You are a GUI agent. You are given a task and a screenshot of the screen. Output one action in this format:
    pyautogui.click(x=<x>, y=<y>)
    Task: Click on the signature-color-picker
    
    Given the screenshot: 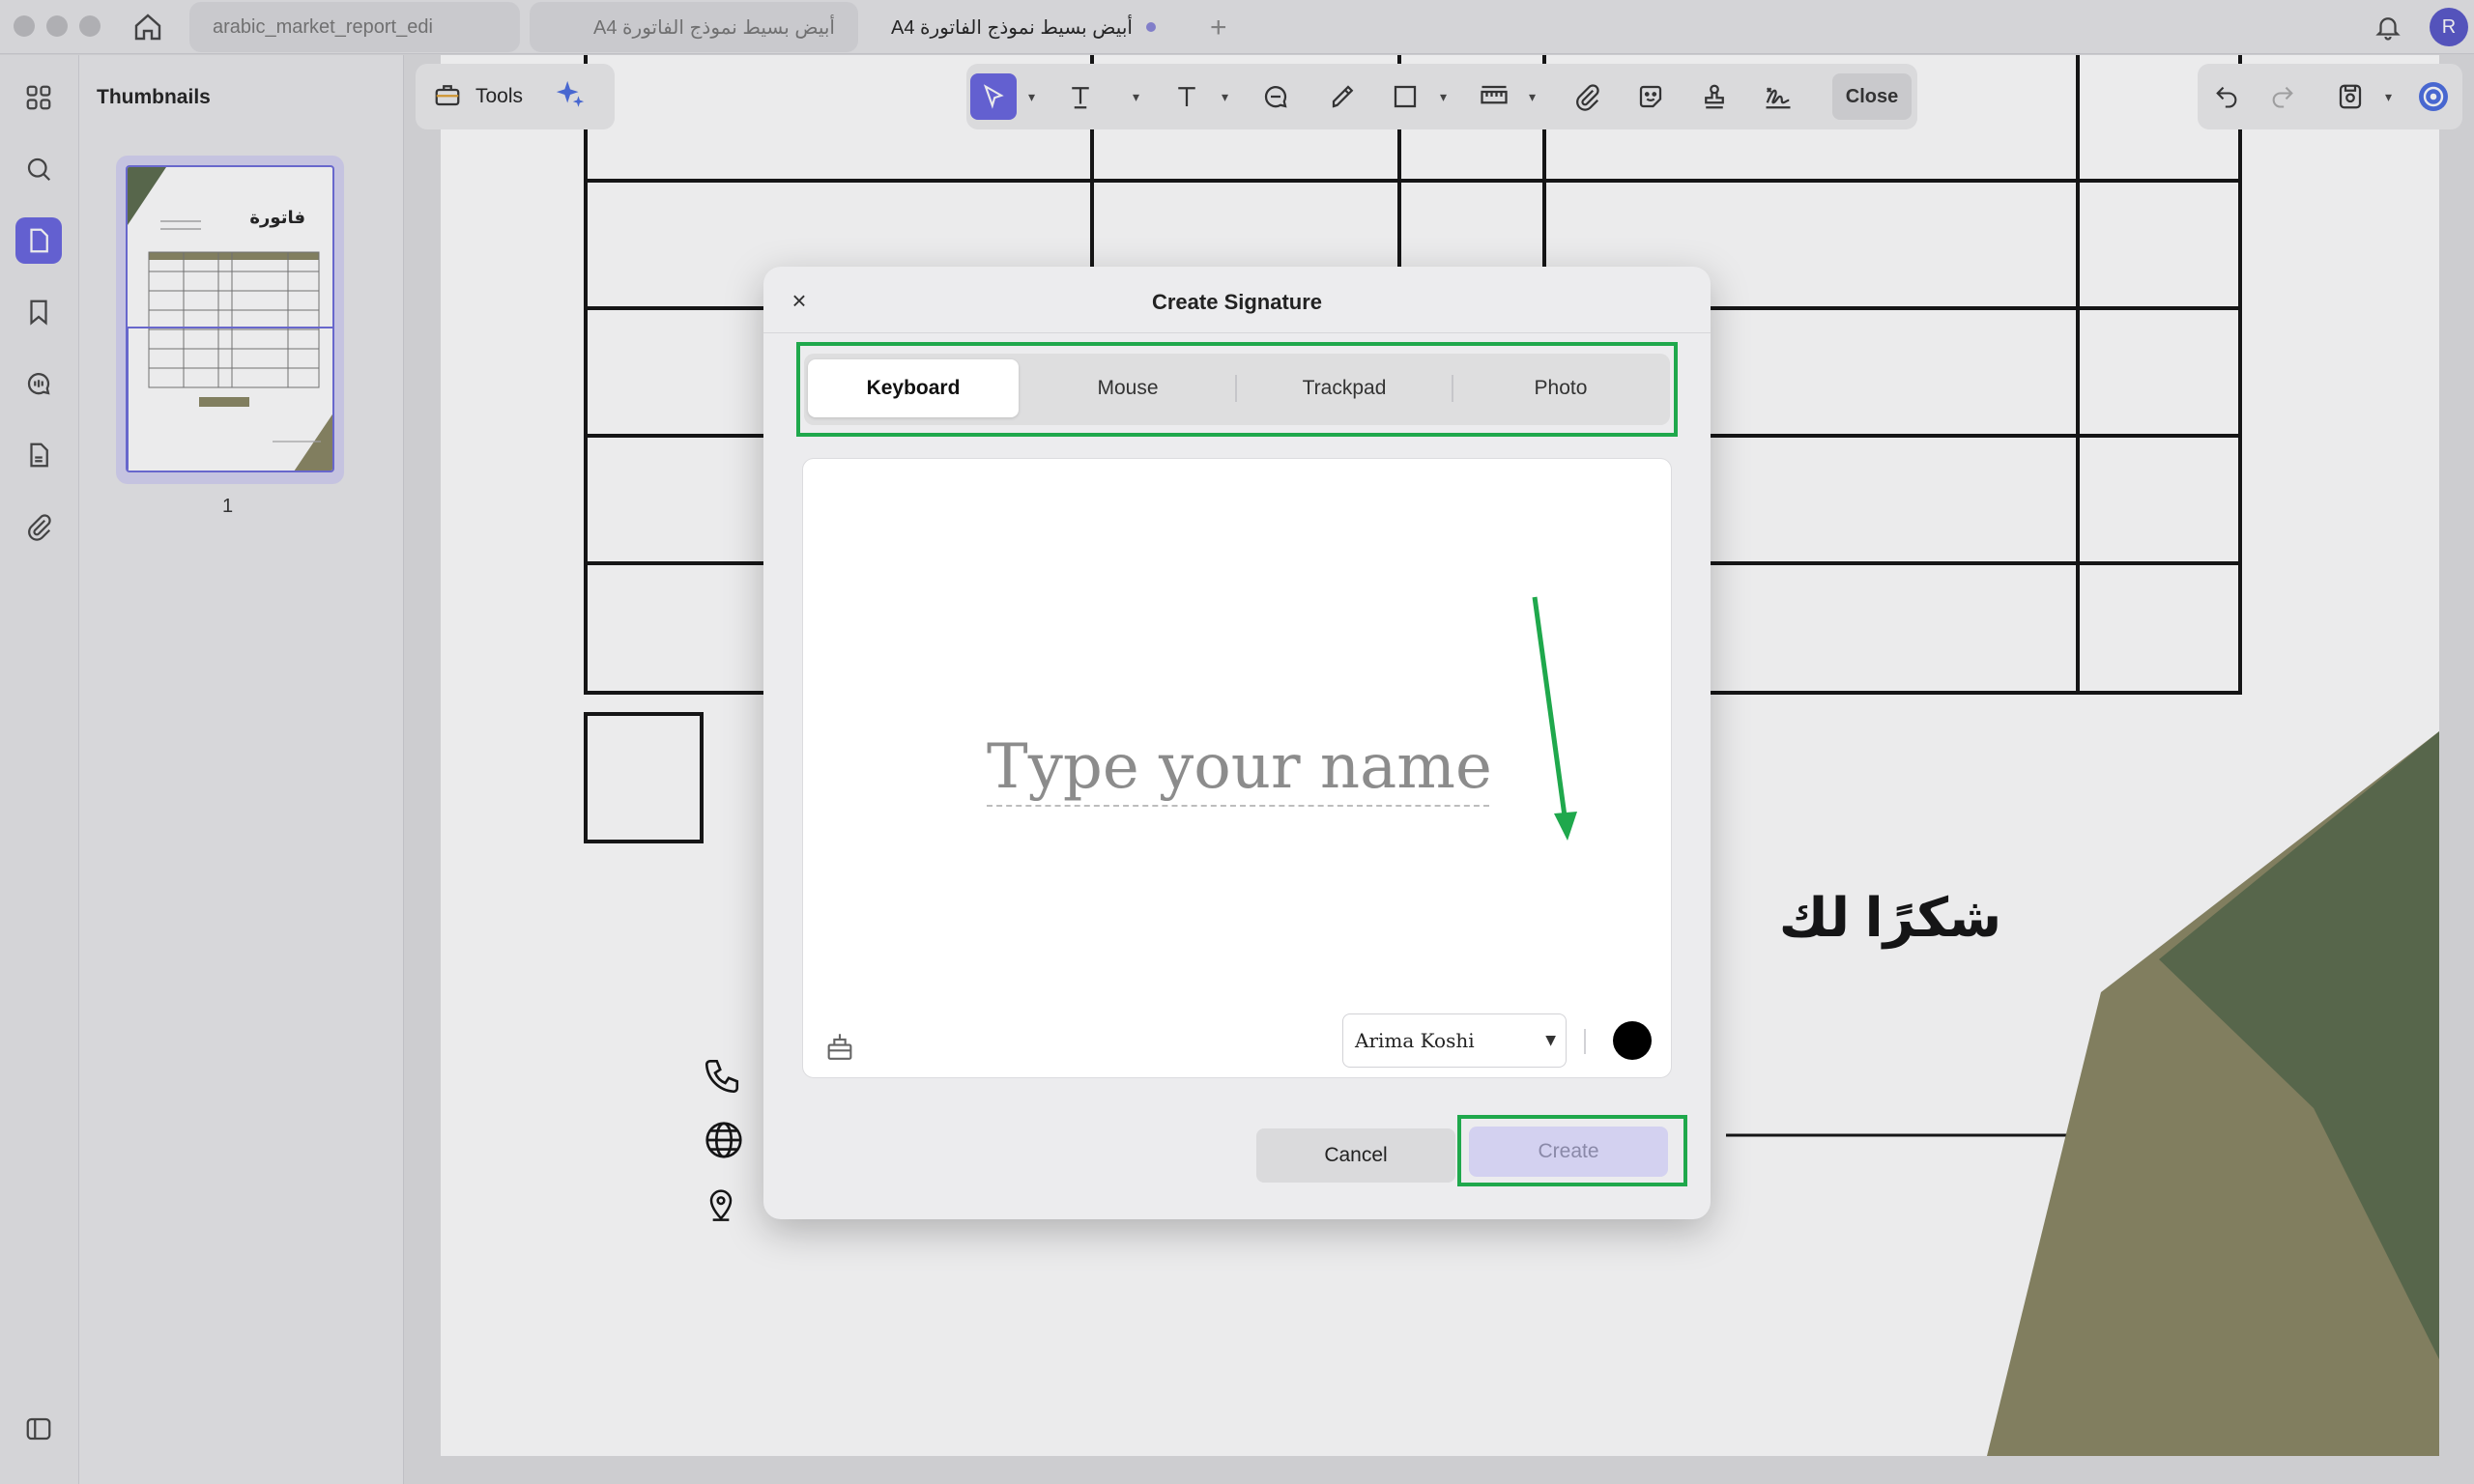 What is the action you would take?
    pyautogui.click(x=1632, y=1040)
    